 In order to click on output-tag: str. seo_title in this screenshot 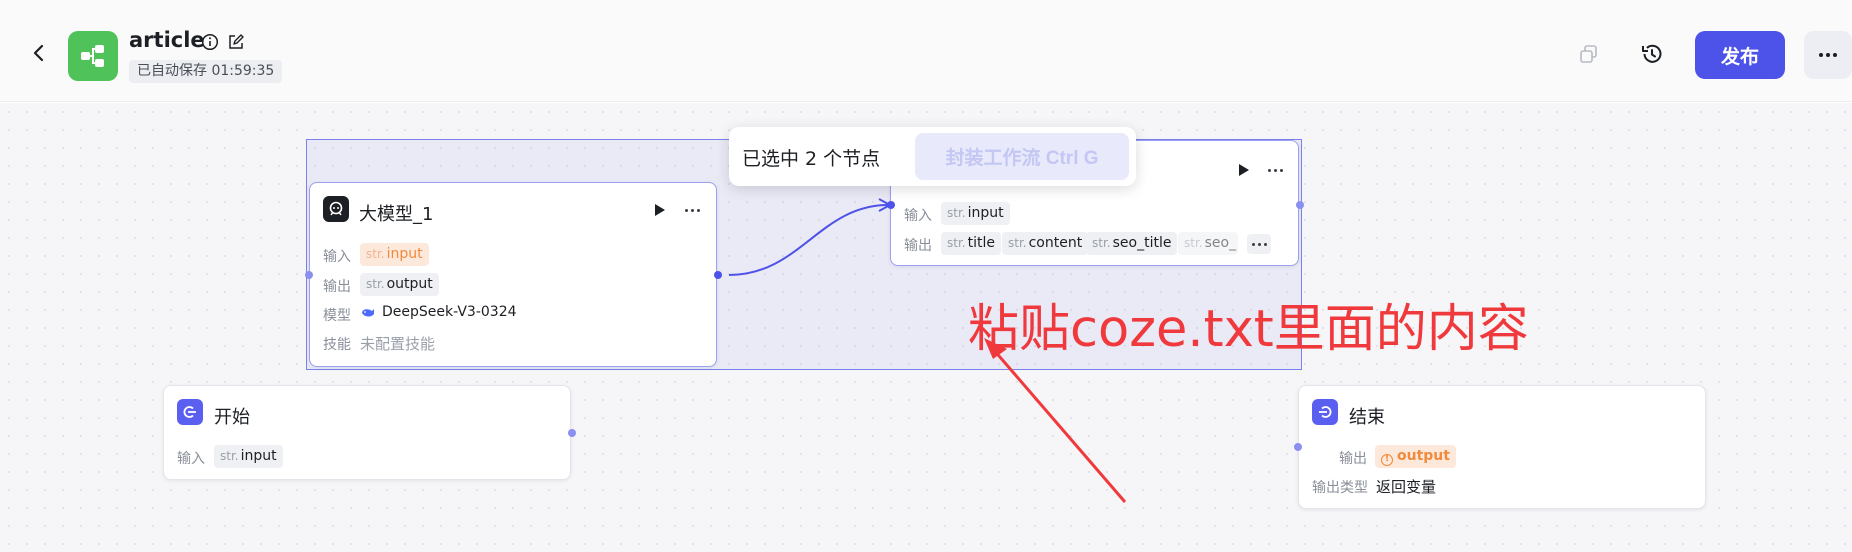, I will do `click(1132, 243)`.